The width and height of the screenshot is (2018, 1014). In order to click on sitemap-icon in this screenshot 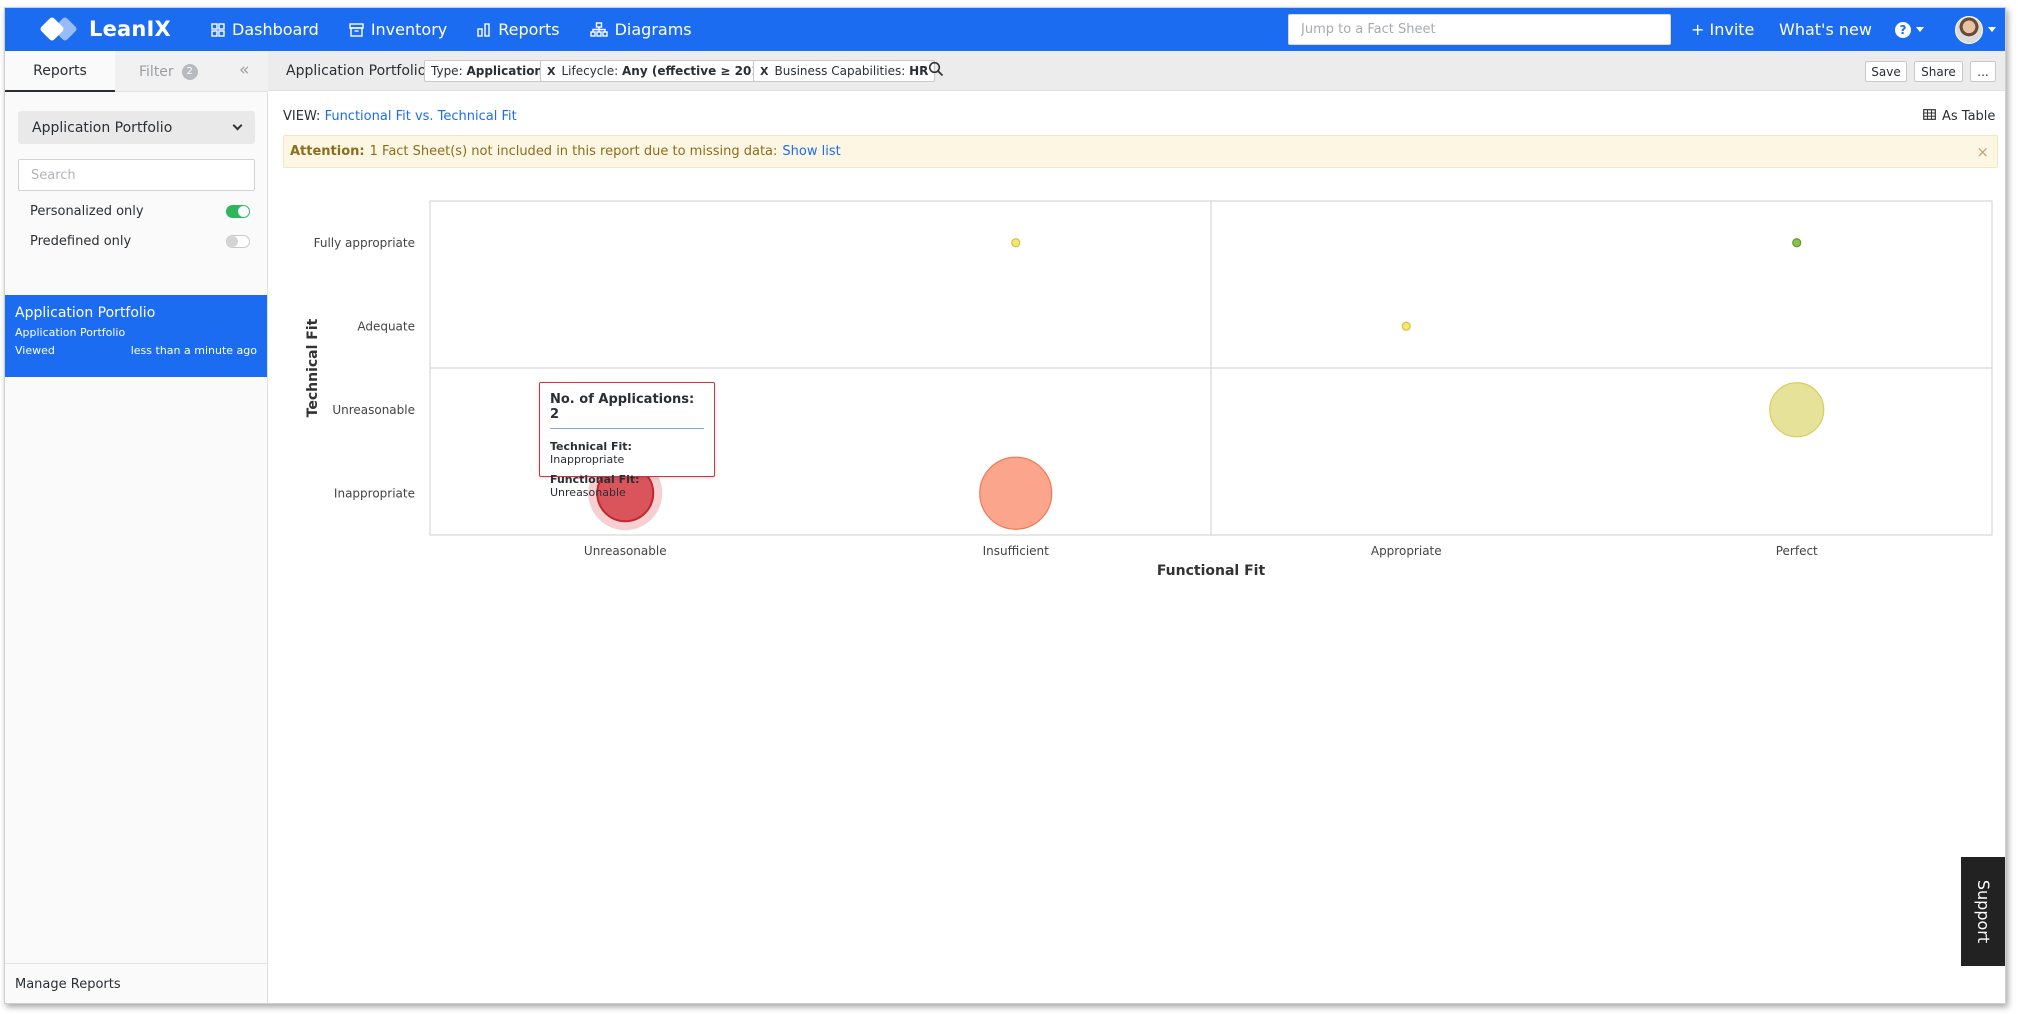, I will do `click(598, 29)`.